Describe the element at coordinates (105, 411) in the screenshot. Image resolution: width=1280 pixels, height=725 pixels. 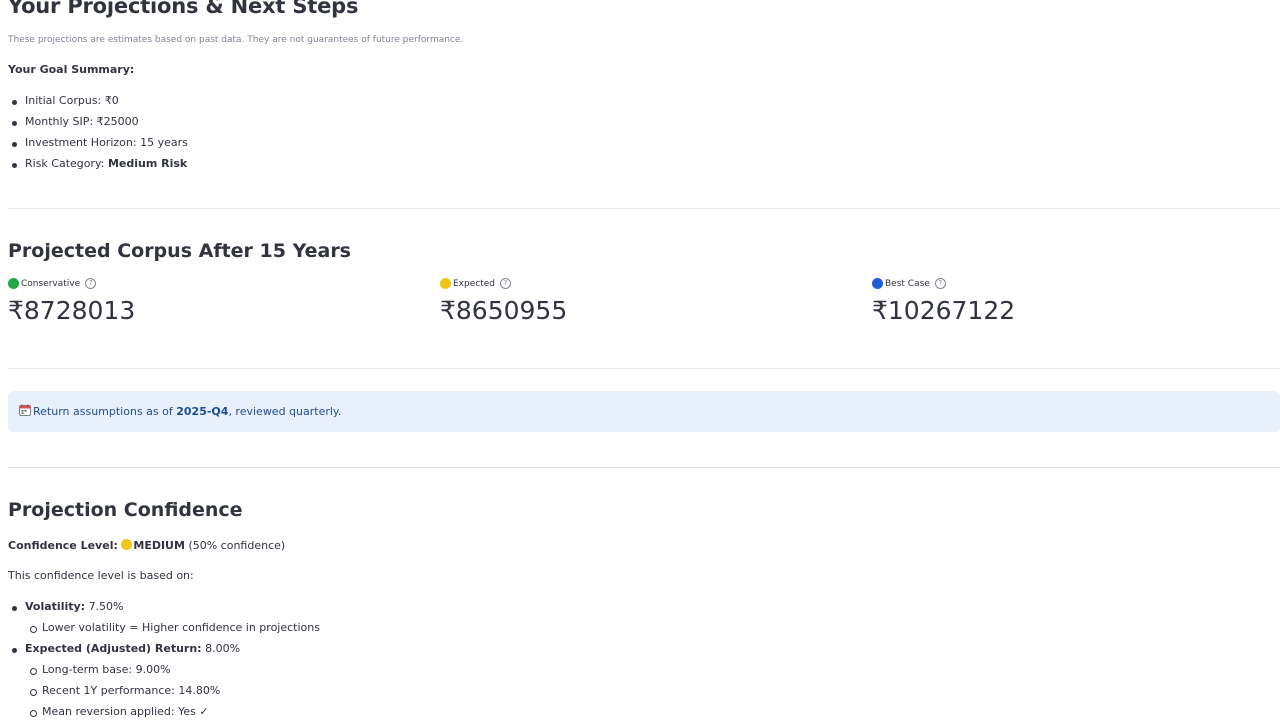
I see `info-alert-prefix: Return assumptions as of` at that location.